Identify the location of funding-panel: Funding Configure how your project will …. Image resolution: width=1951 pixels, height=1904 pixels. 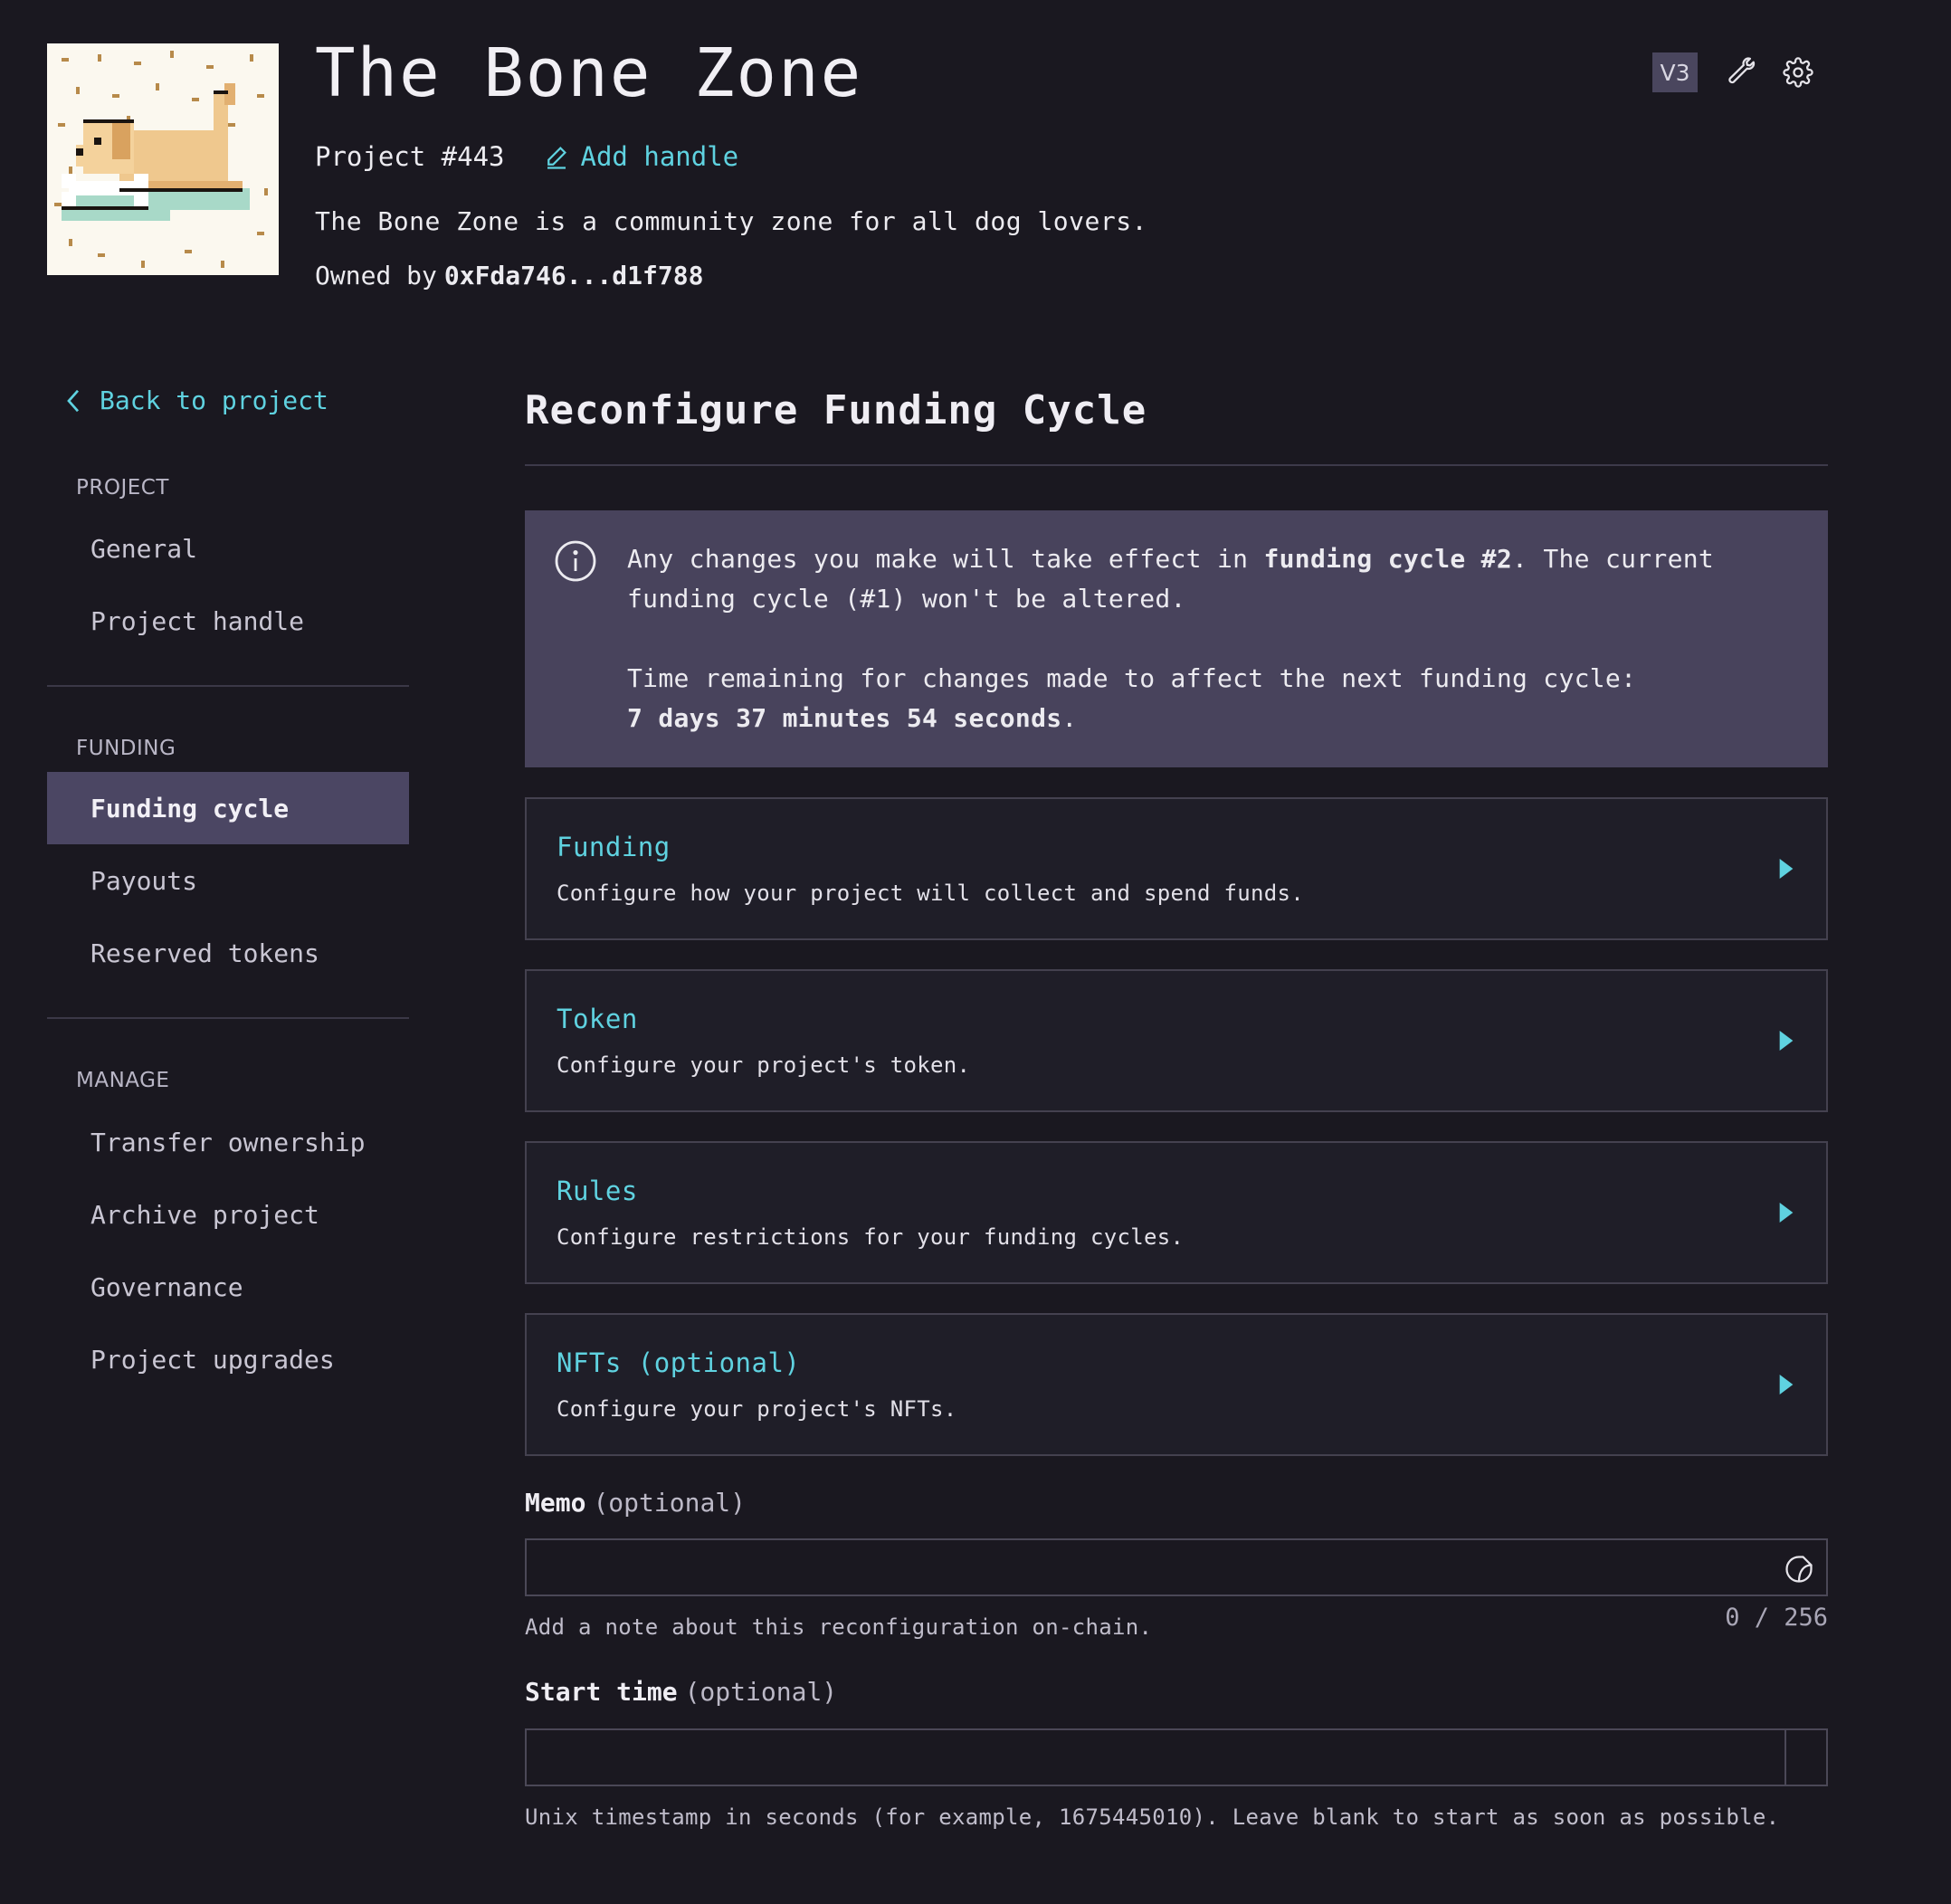
(1176, 868).